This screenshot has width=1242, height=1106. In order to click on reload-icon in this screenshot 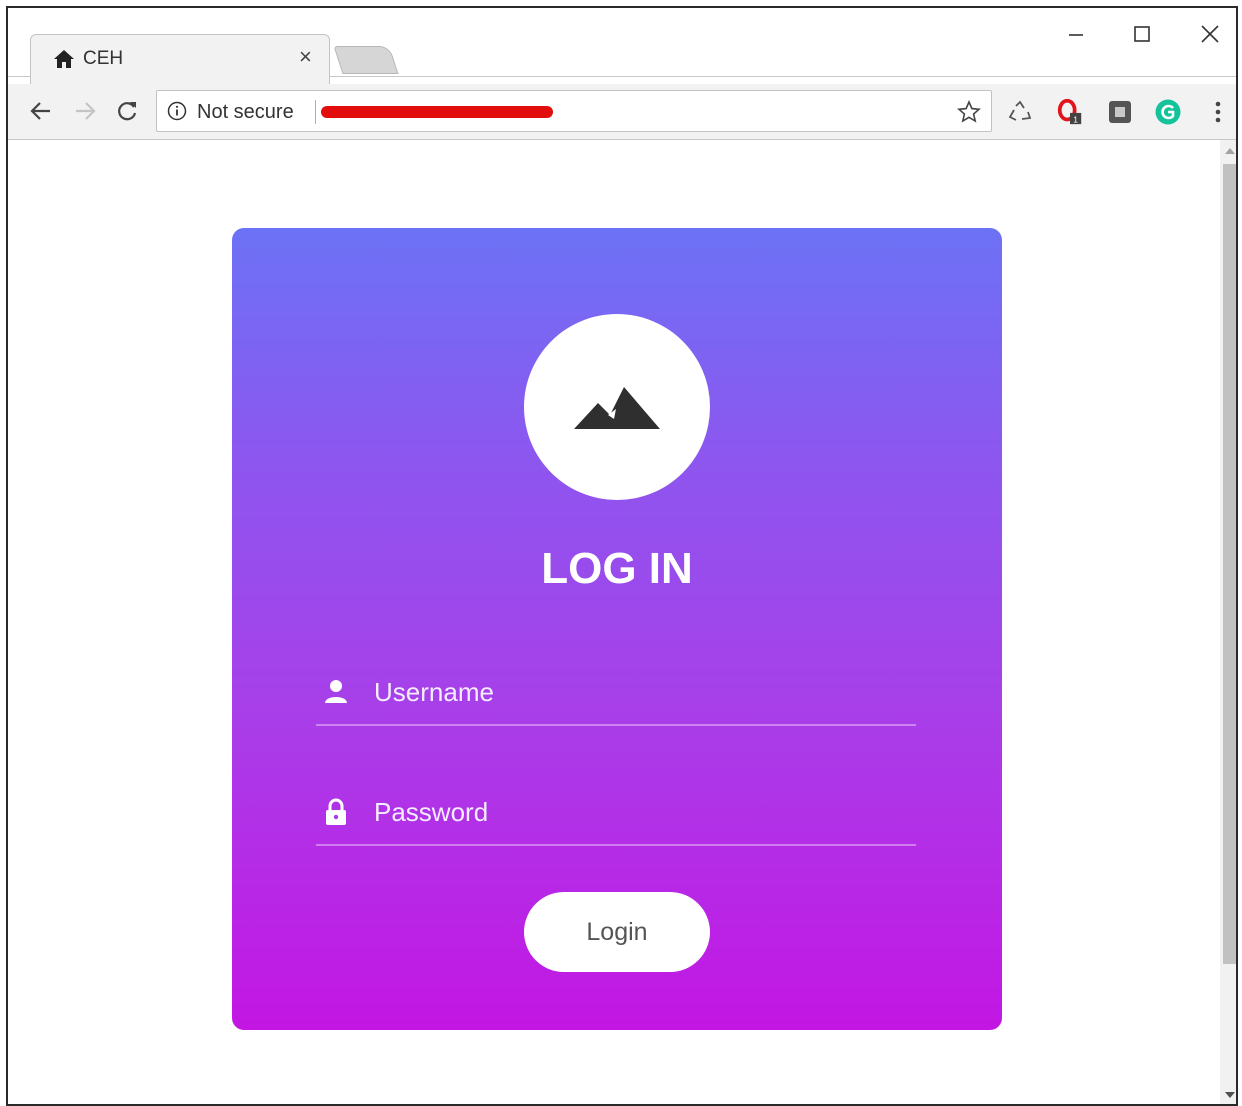, I will do `click(127, 111)`.